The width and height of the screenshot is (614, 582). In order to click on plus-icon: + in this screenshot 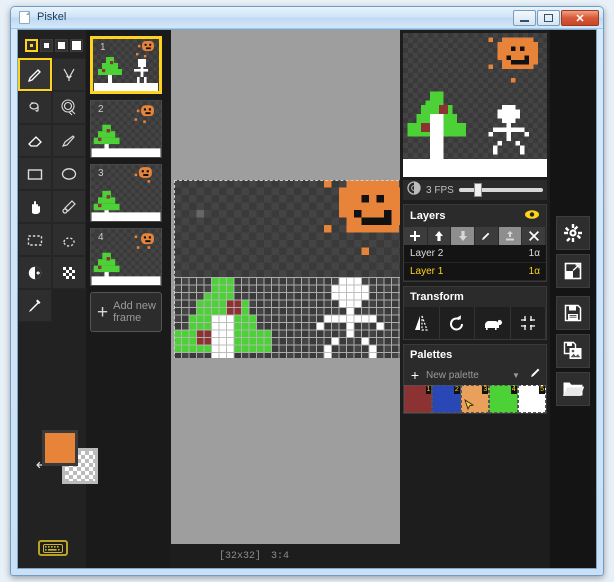, I will do `click(103, 312)`.